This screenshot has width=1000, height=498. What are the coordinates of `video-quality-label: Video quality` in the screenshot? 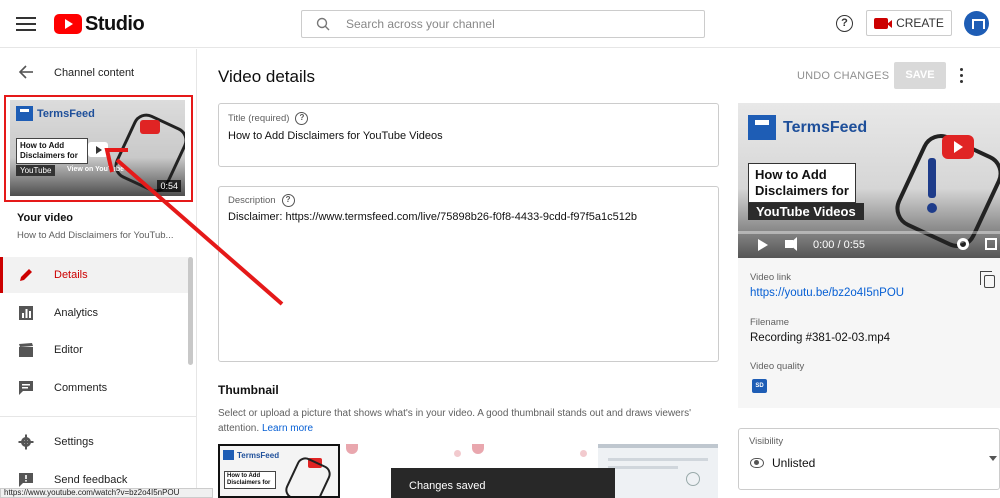 It's located at (777, 366).